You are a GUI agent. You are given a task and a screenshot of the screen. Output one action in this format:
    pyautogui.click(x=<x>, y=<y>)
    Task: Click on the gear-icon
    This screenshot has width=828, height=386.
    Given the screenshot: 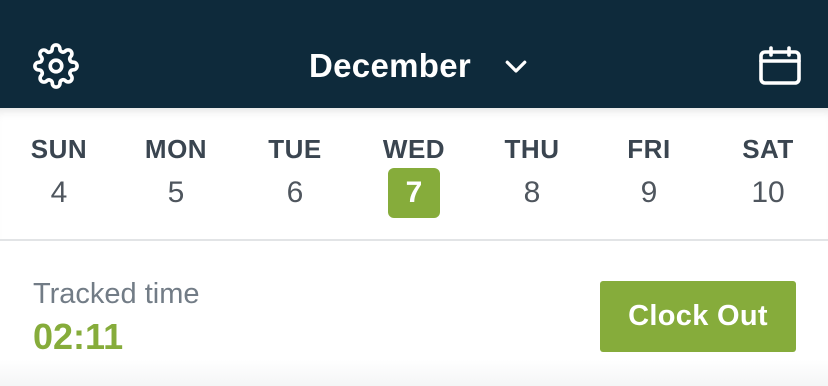 What is the action you would take?
    pyautogui.click(x=56, y=66)
    